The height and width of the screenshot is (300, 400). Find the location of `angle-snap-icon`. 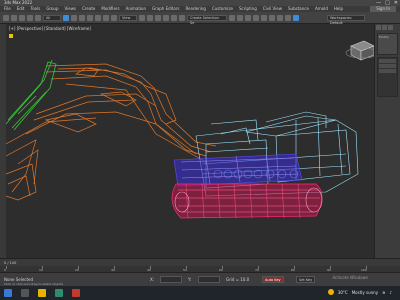

angle-snap-icon is located at coordinates (166, 17).